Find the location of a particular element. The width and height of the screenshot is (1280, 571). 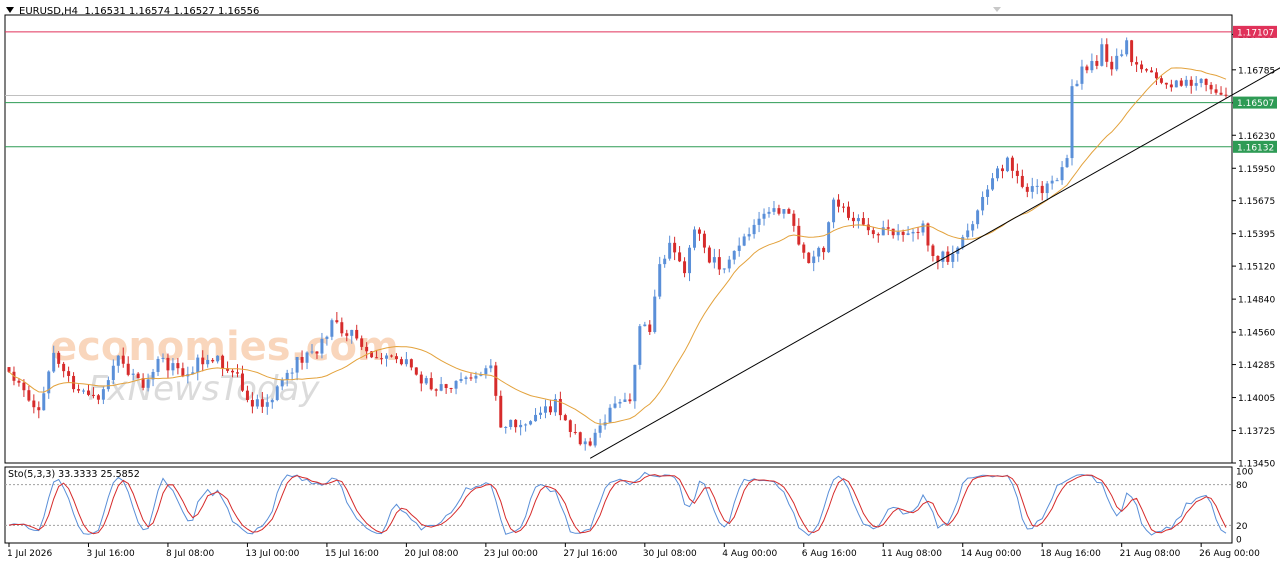

level-price-label: 1.16132 is located at coordinates (1255, 148).